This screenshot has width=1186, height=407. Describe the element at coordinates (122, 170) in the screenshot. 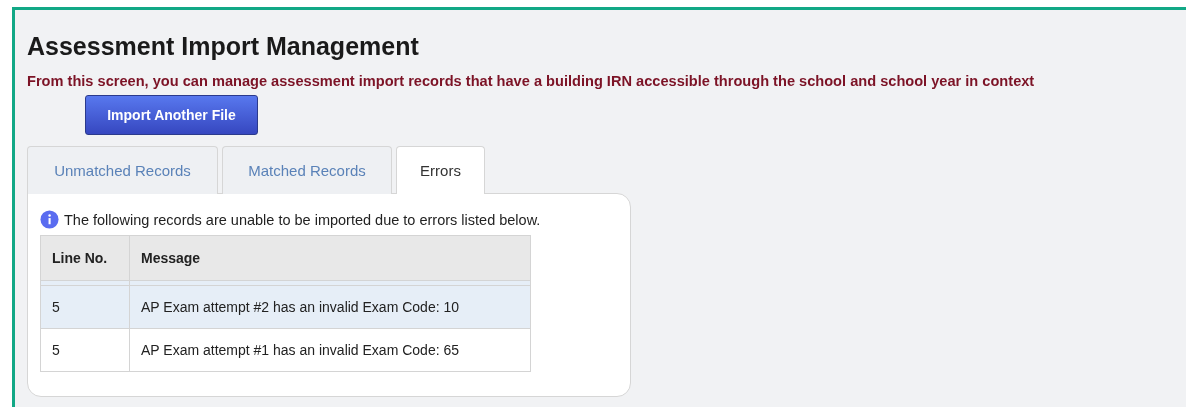

I see `tab: Unmatched Records` at that location.